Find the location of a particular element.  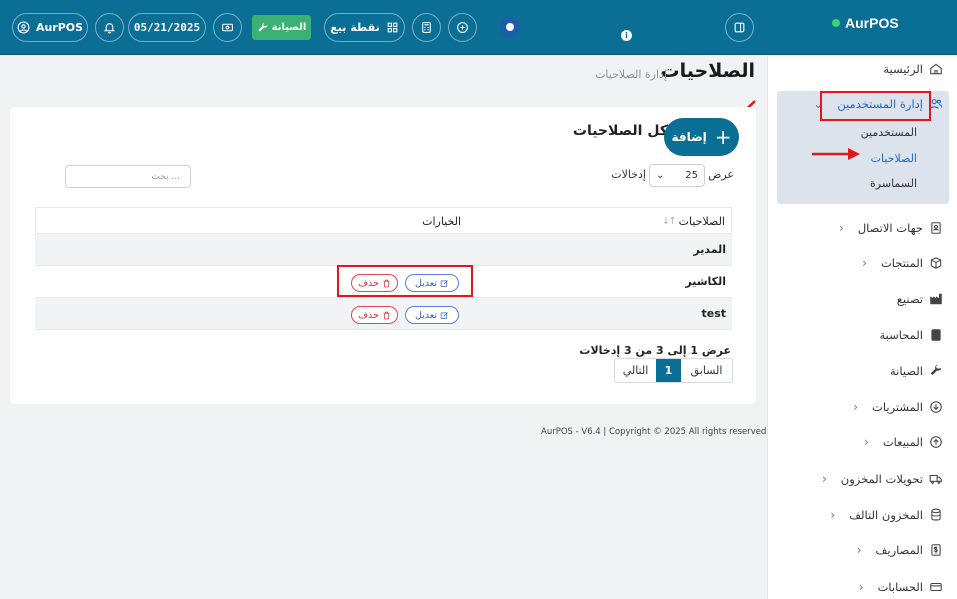

table-info: عرض 1 إلى 3 من 3 إدخالات is located at coordinates (655, 350).